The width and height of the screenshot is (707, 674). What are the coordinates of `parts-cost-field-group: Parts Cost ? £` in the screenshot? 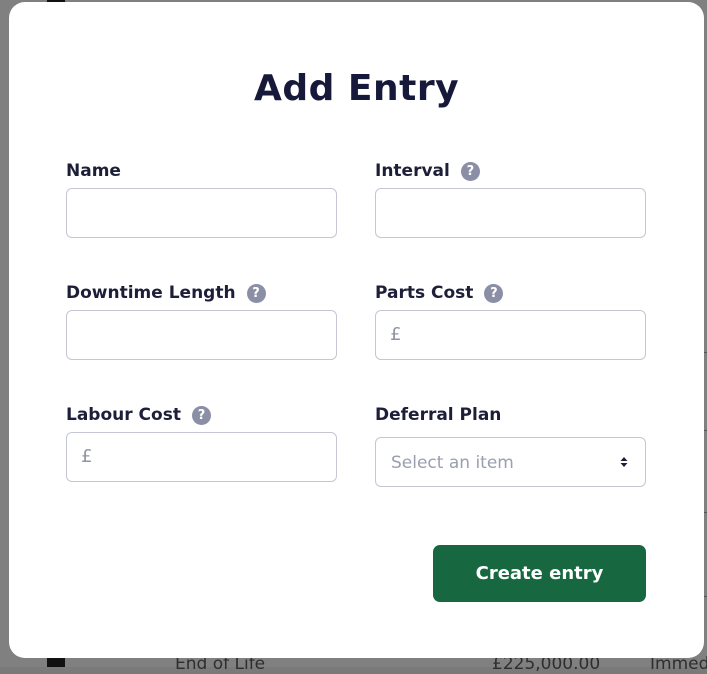 It's located at (510, 321).